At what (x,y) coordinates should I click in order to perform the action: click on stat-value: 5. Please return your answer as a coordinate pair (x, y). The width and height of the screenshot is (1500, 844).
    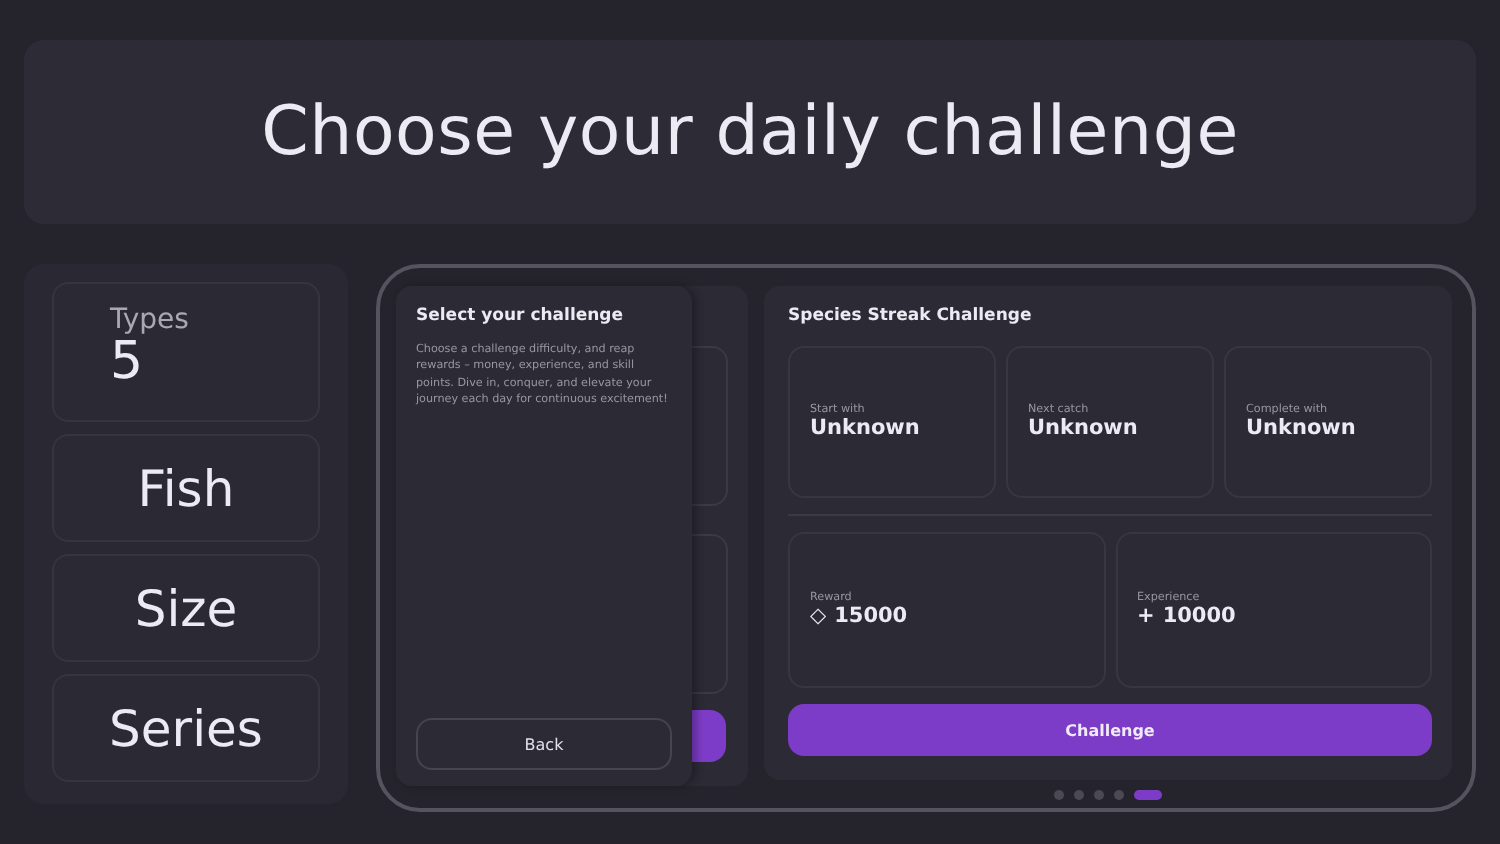
    Looking at the image, I should click on (127, 362).